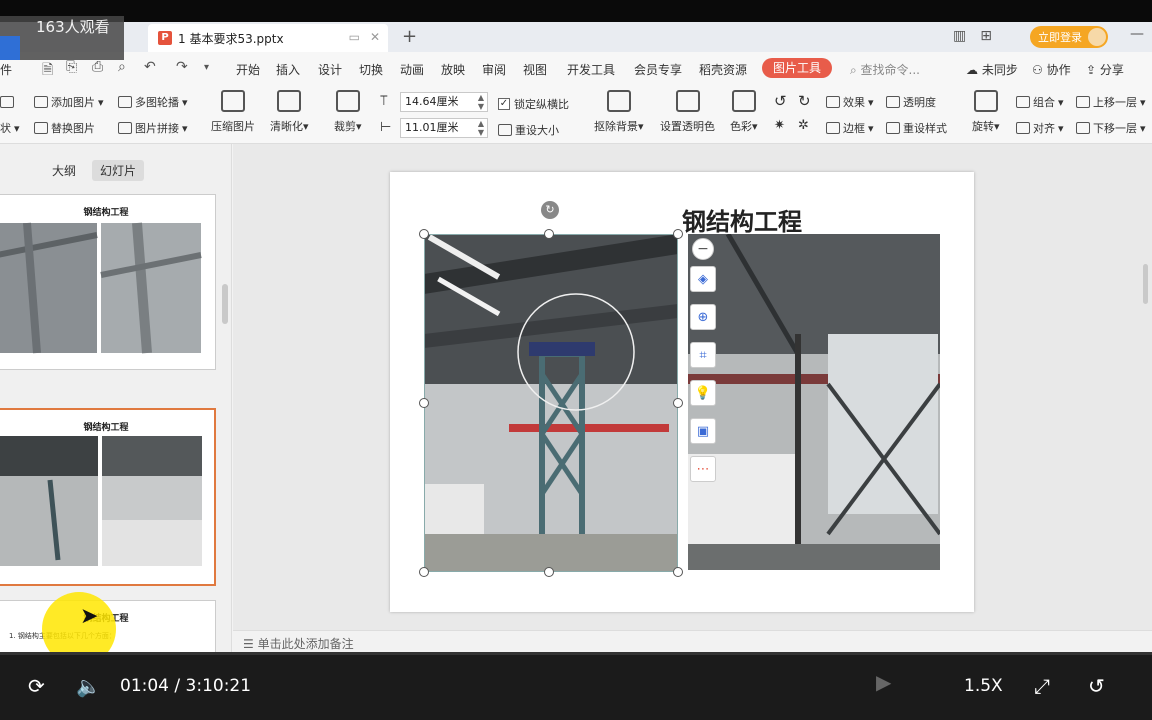 This screenshot has height=720, width=1152. What do you see at coordinates (88, 686) in the screenshot?
I see `volume-icon: 🔈` at bounding box center [88, 686].